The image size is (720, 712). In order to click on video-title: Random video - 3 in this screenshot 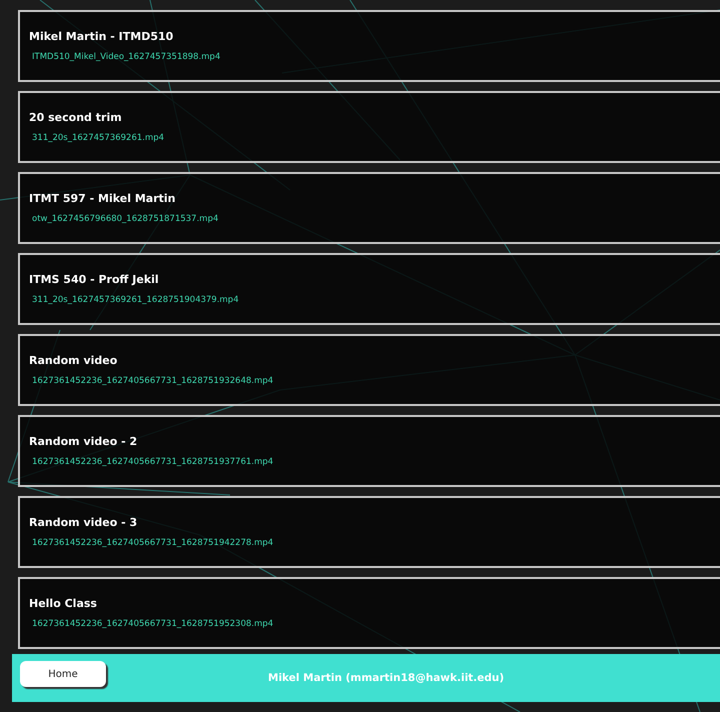, I will do `click(83, 522)`.